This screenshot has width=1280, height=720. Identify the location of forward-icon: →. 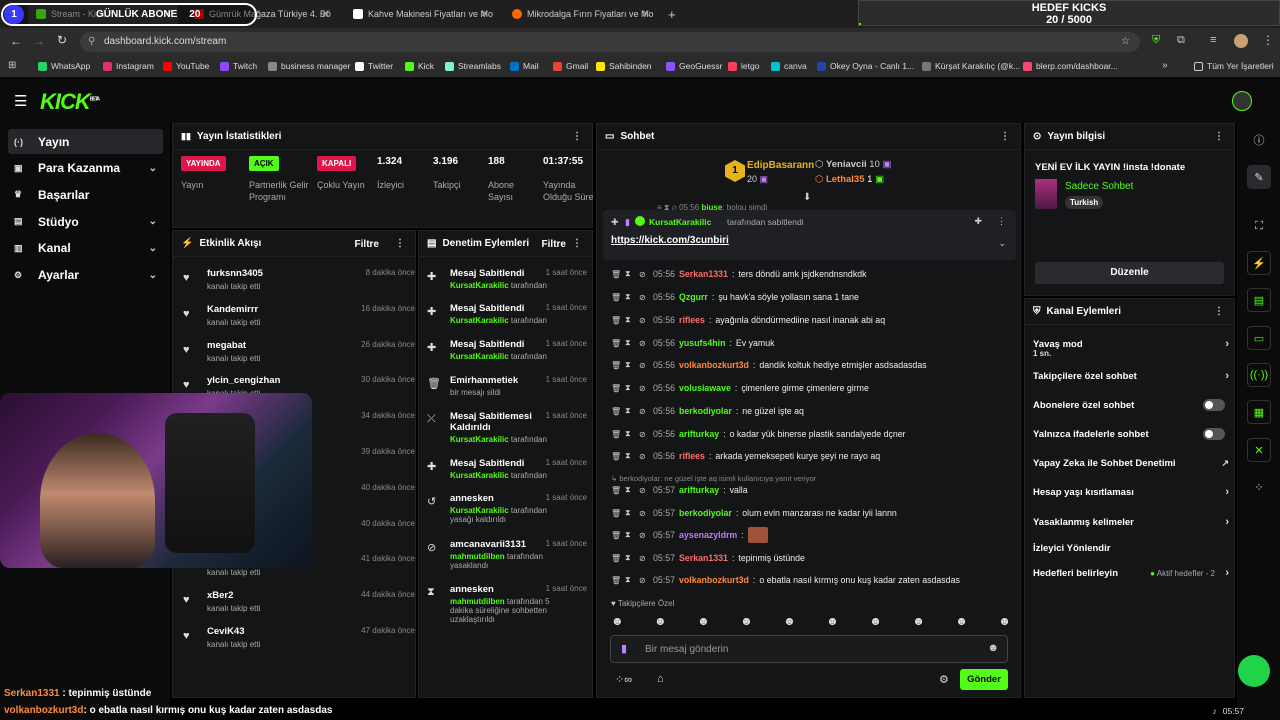
(39, 41).